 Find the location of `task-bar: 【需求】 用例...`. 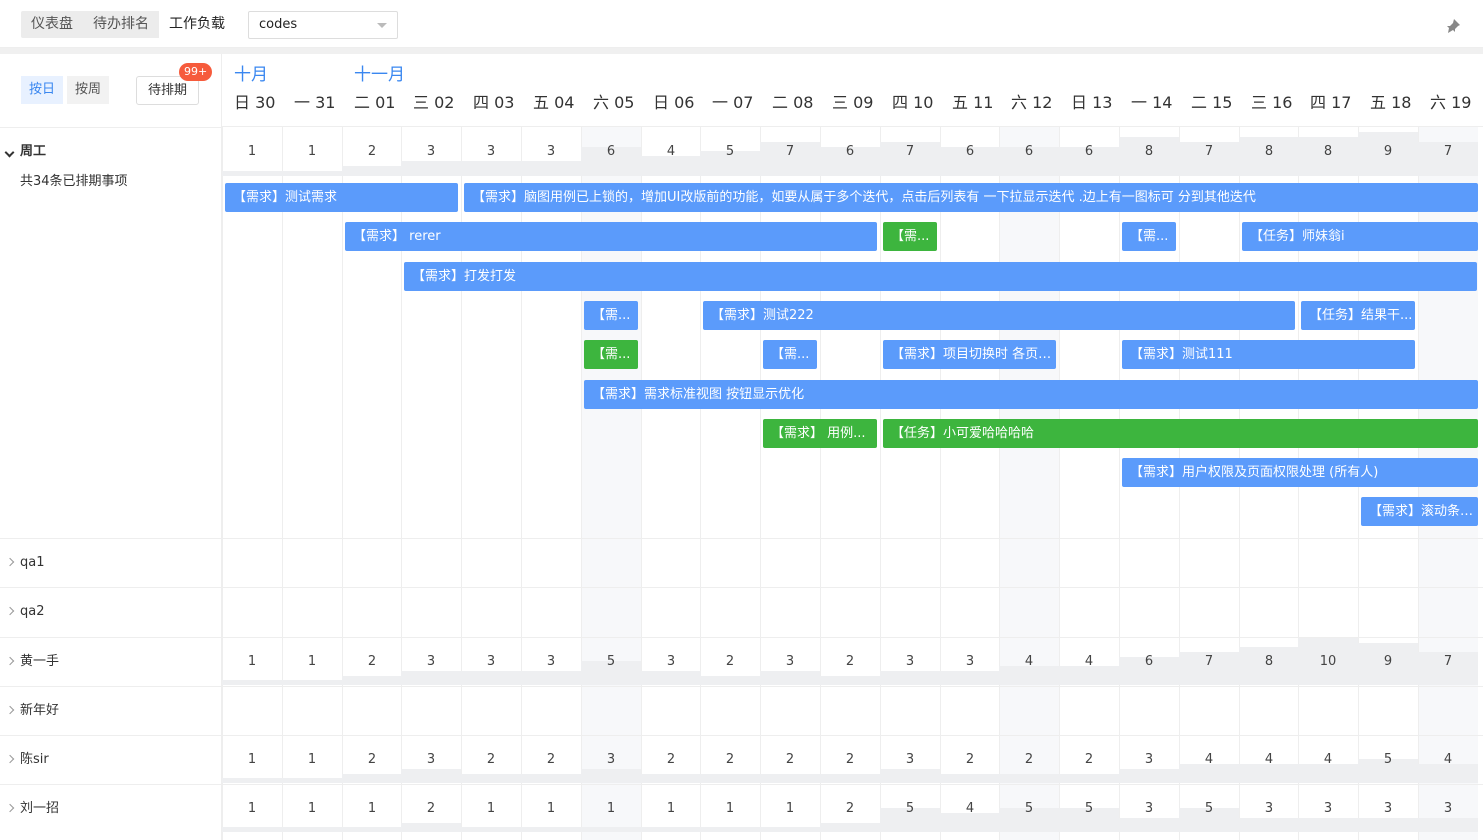

task-bar: 【需求】 用例... is located at coordinates (820, 433).